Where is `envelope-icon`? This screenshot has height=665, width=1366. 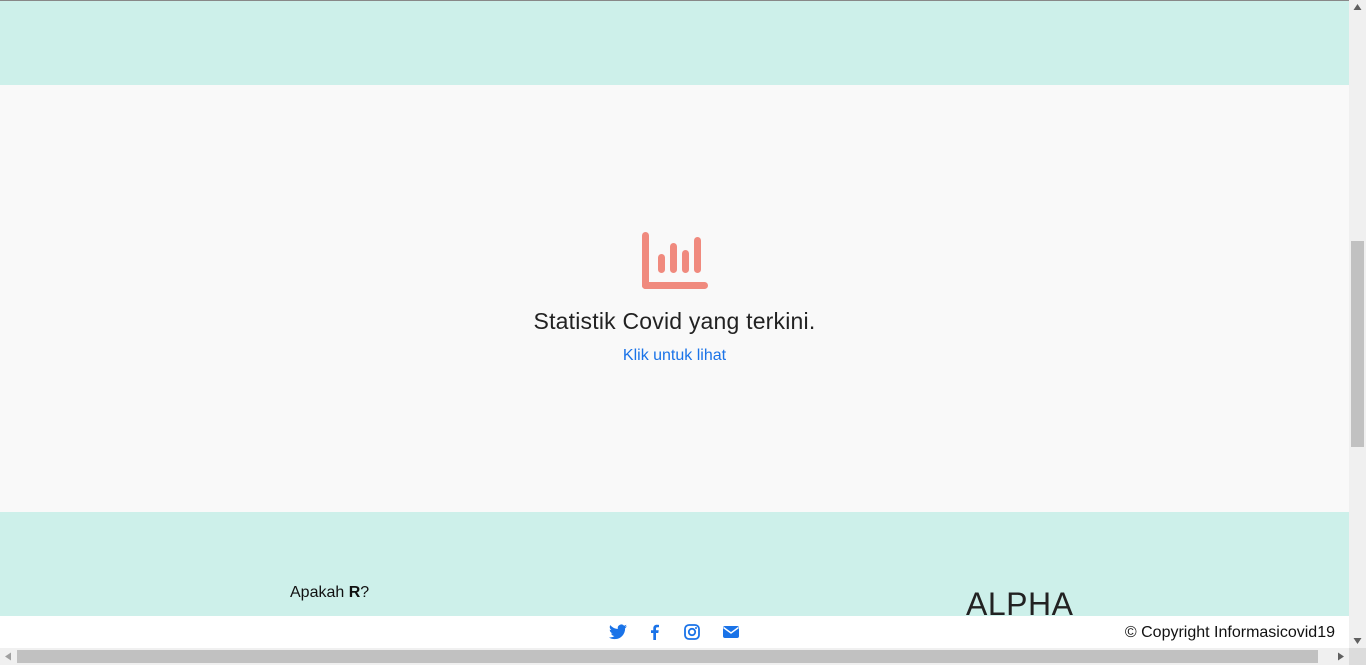 envelope-icon is located at coordinates (731, 632).